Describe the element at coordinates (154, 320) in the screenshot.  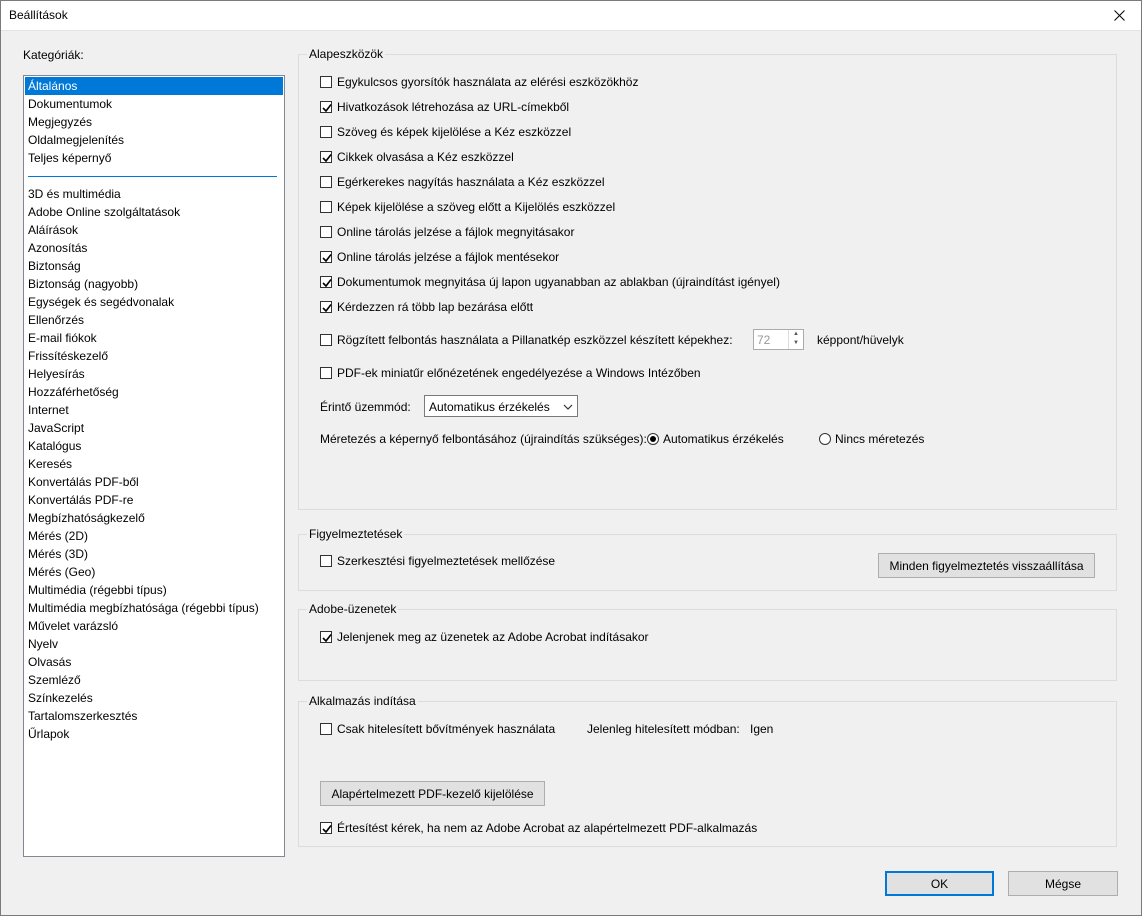
I see `category-item: Ellenőrzés` at that location.